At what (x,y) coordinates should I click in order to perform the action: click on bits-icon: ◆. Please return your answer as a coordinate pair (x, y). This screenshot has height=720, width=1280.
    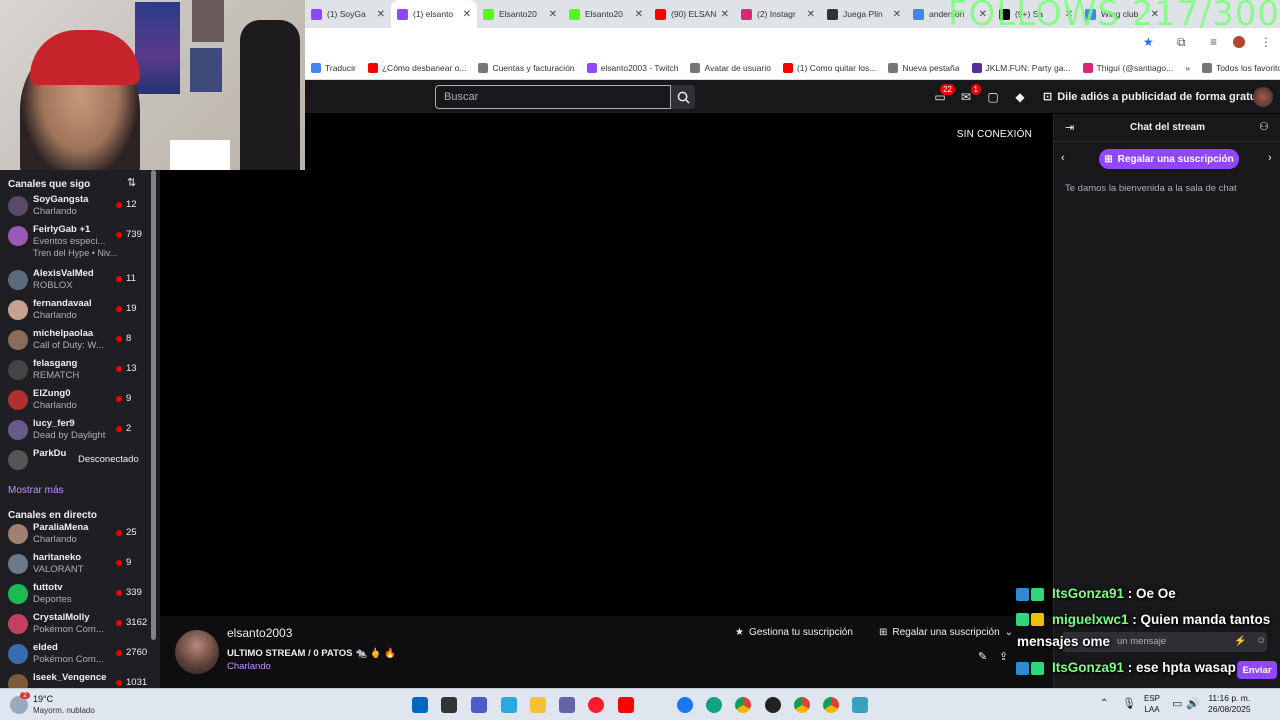
    Looking at the image, I should click on (1020, 97).